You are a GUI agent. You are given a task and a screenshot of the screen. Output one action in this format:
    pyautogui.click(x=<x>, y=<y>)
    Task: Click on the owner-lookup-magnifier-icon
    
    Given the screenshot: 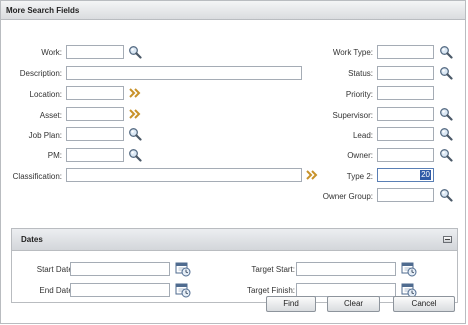 What is the action you would take?
    pyautogui.click(x=446, y=155)
    